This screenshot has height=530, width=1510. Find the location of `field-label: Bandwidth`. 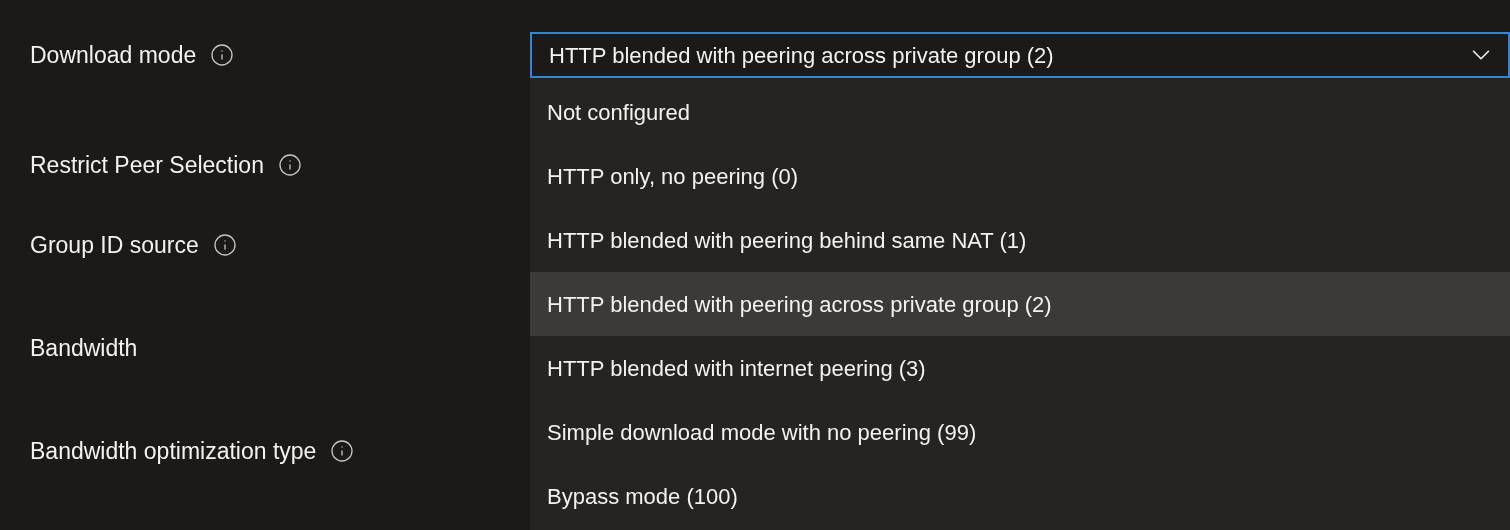

field-label: Bandwidth is located at coordinates (84, 348).